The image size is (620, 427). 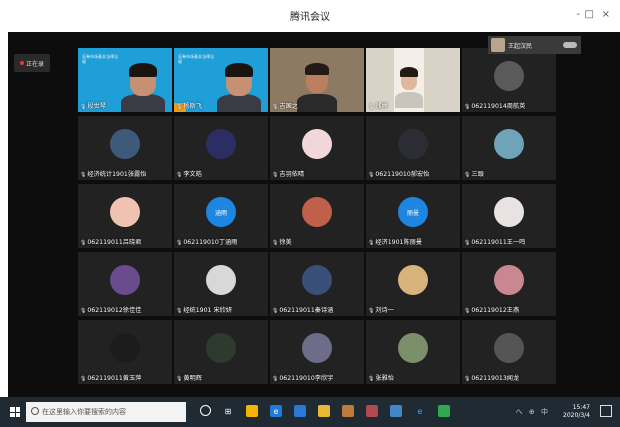 I want to click on participant-name-text: 062119012王燕, so click(x=495, y=310).